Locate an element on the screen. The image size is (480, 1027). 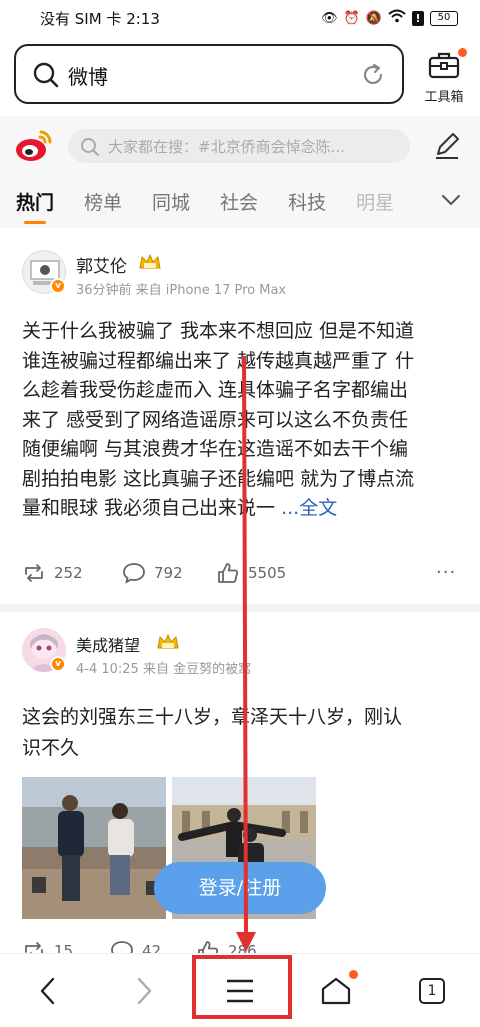
tab-local: 同城 is located at coordinates (171, 201).